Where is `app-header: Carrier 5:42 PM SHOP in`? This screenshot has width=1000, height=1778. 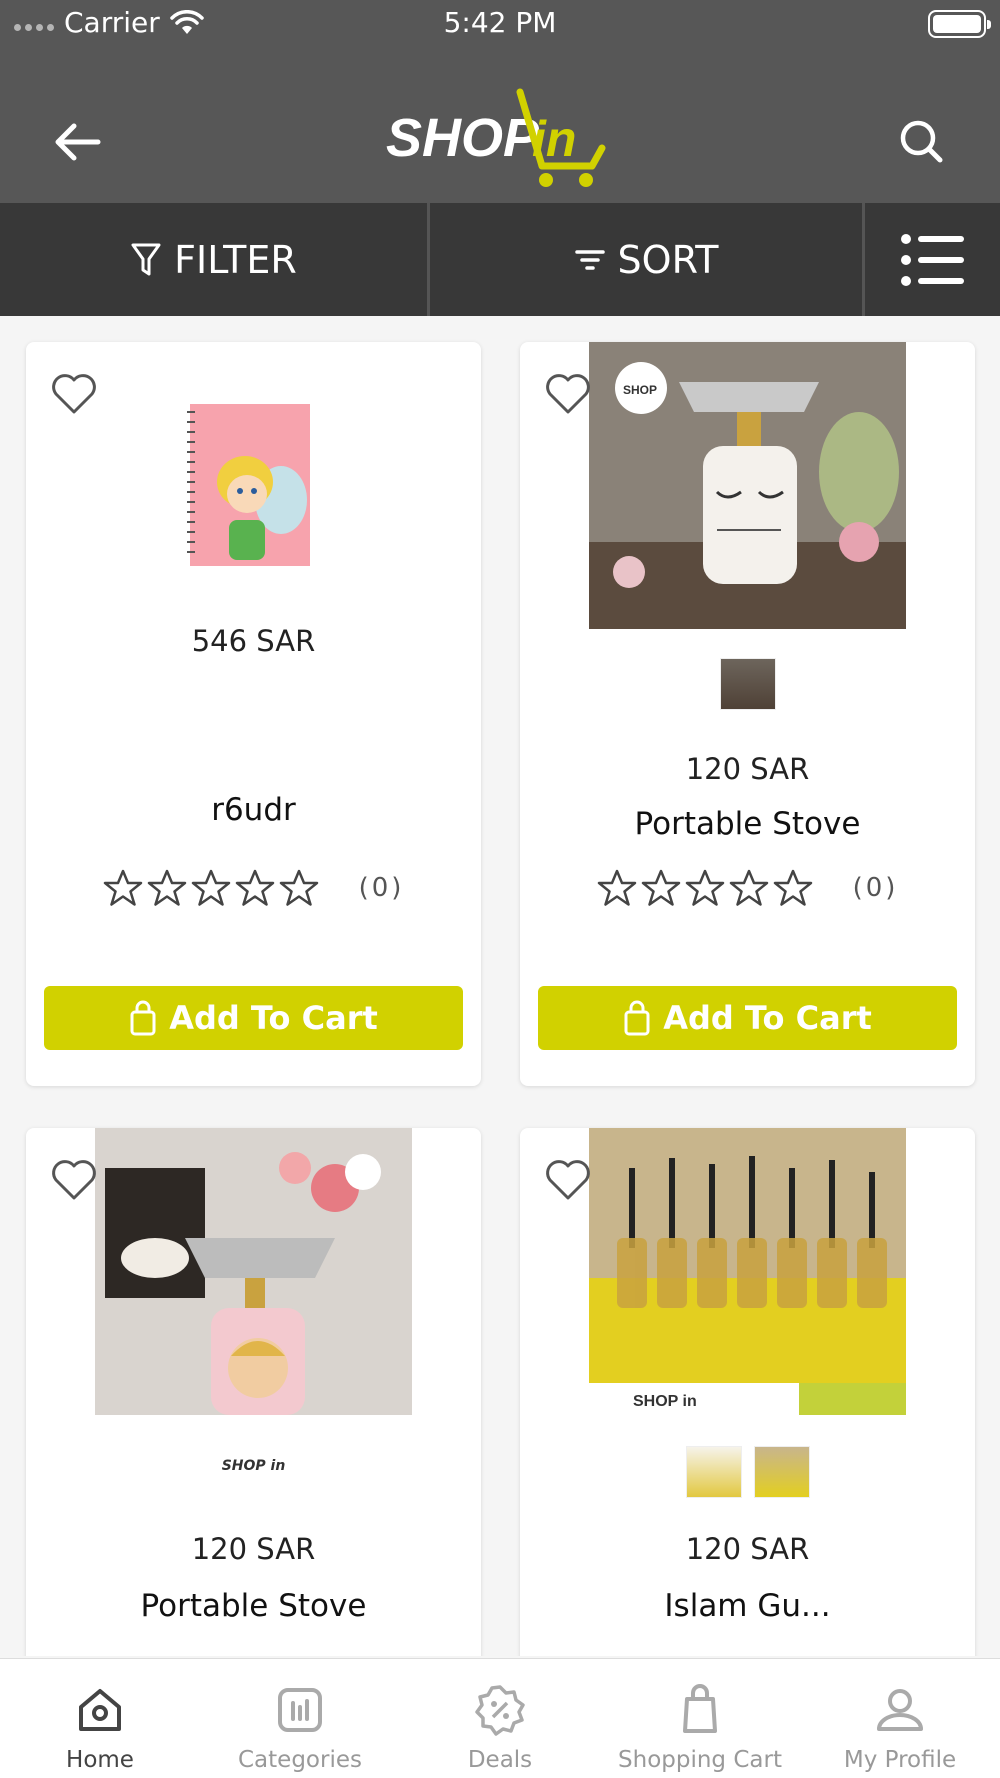 app-header: Carrier 5:42 PM SHOP in is located at coordinates (500, 101).